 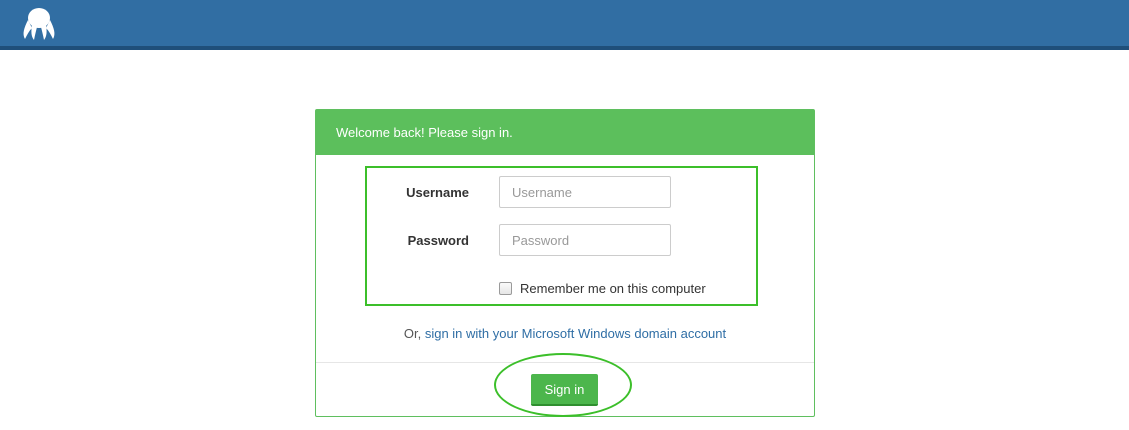 I want to click on remember-me-option: Remember me on this computer, so click(x=602, y=288).